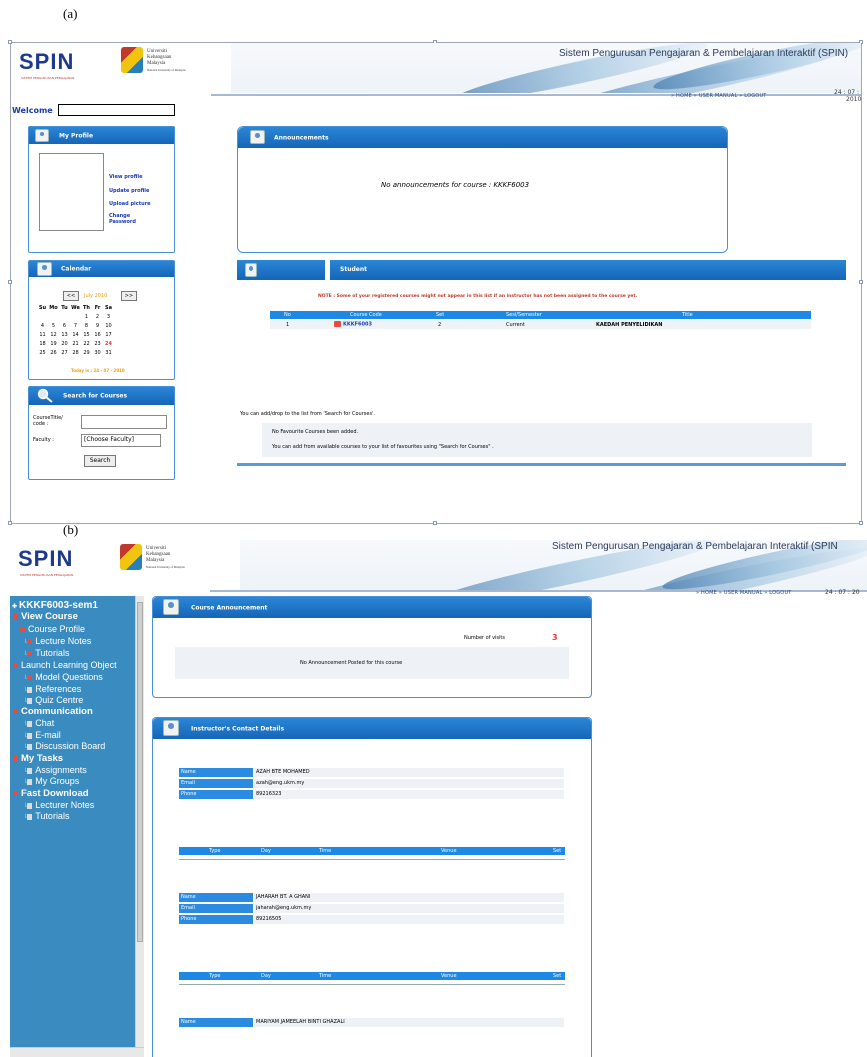 This screenshot has width=867, height=1057. Describe the element at coordinates (251, 270) in the screenshot. I see `student-icon` at that location.